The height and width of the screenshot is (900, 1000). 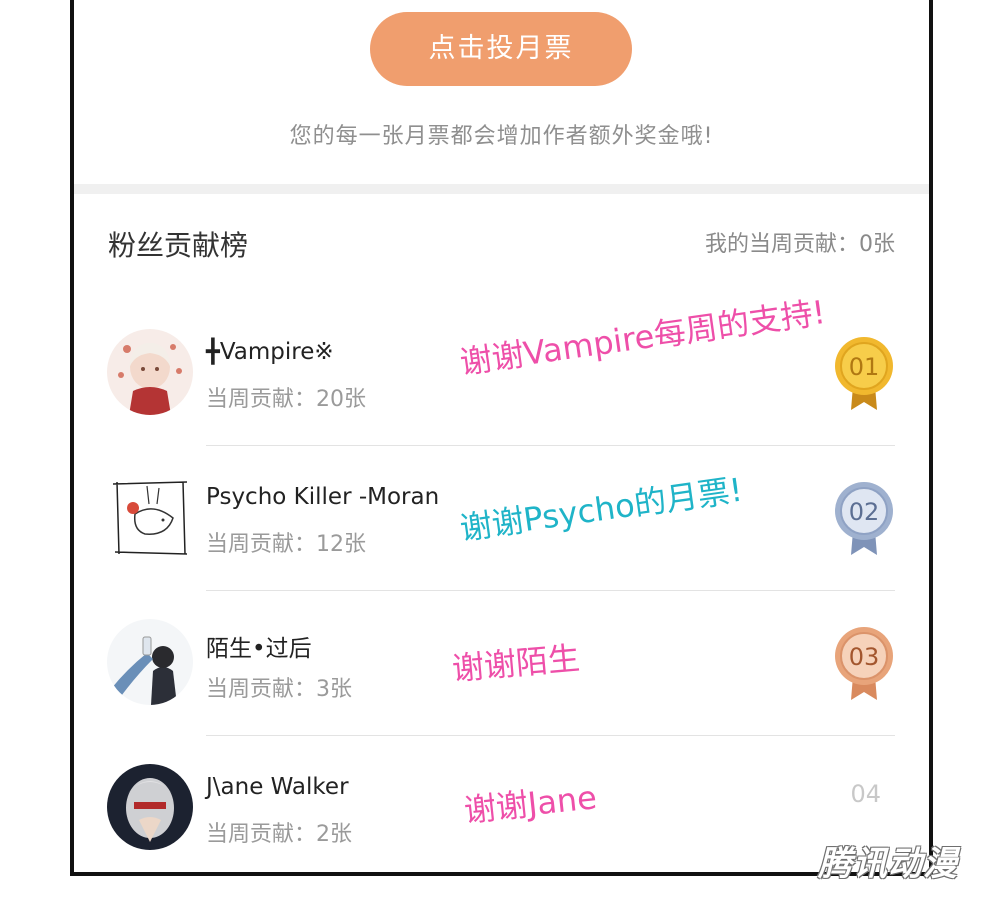 I want to click on person-drinking-avatar, so click(x=150, y=662).